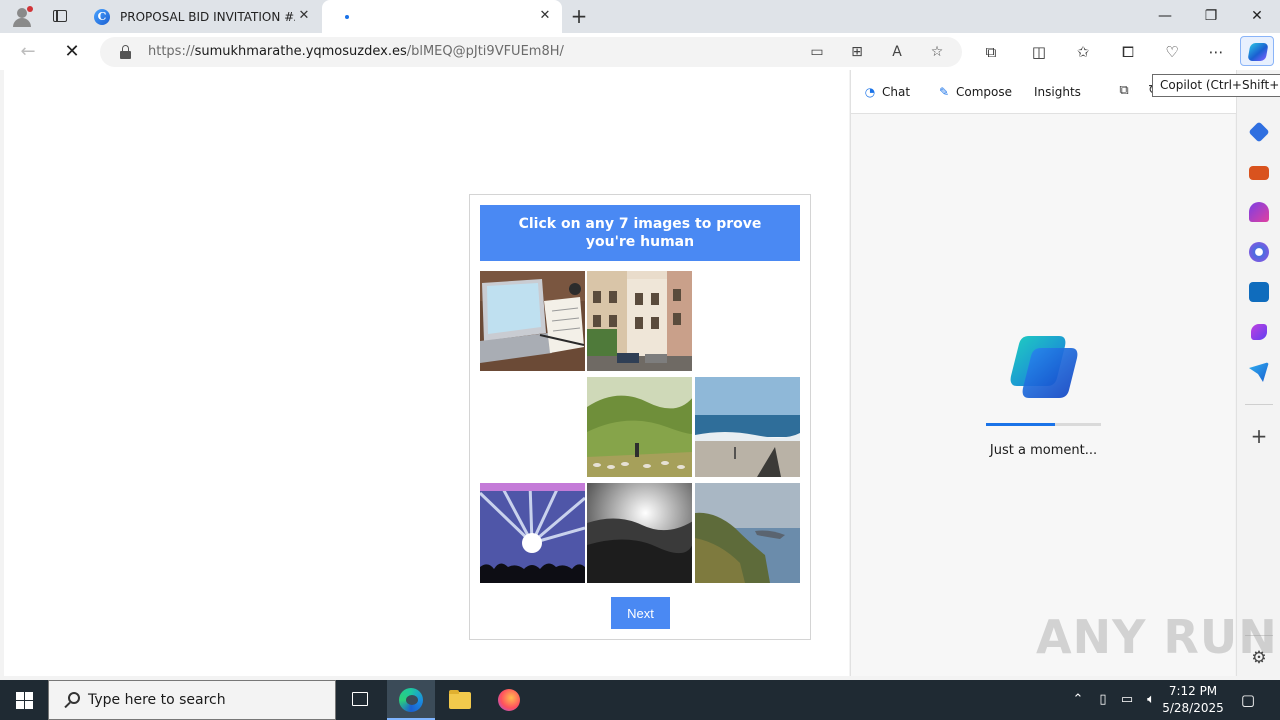 The image size is (1280, 720). Describe the element at coordinates (639, 321) in the screenshot. I see `captcha-tile-buildings` at that location.